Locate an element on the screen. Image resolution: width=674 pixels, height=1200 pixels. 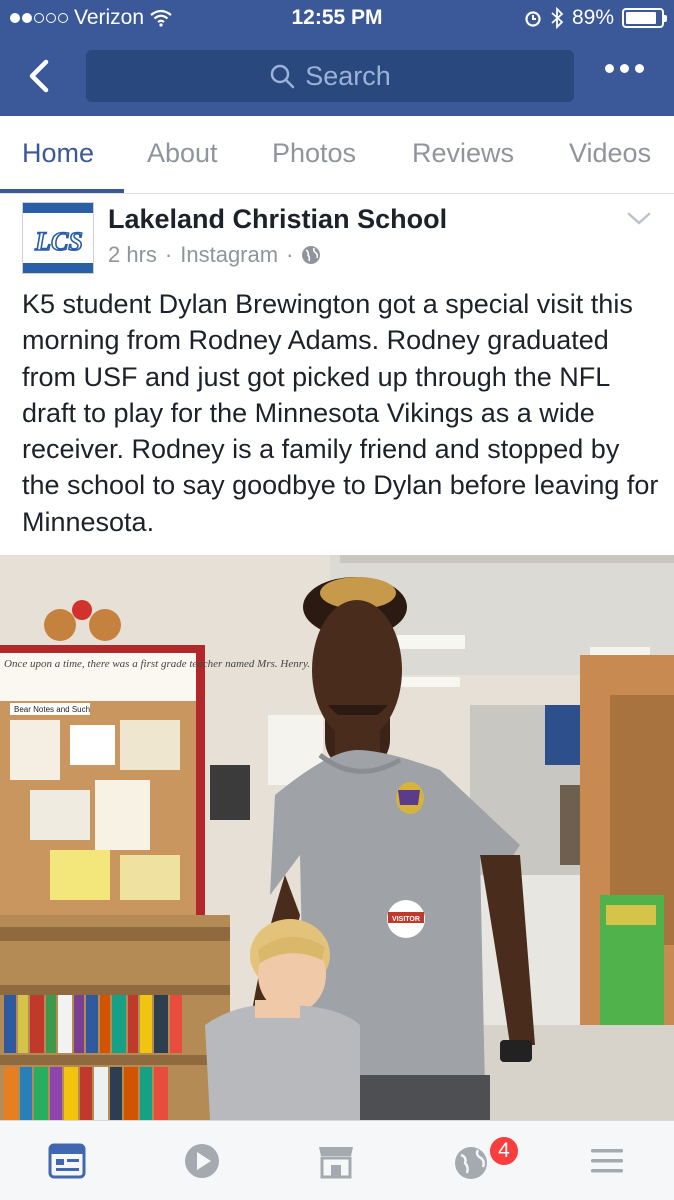
bluetooth-icon is located at coordinates (557, 18).